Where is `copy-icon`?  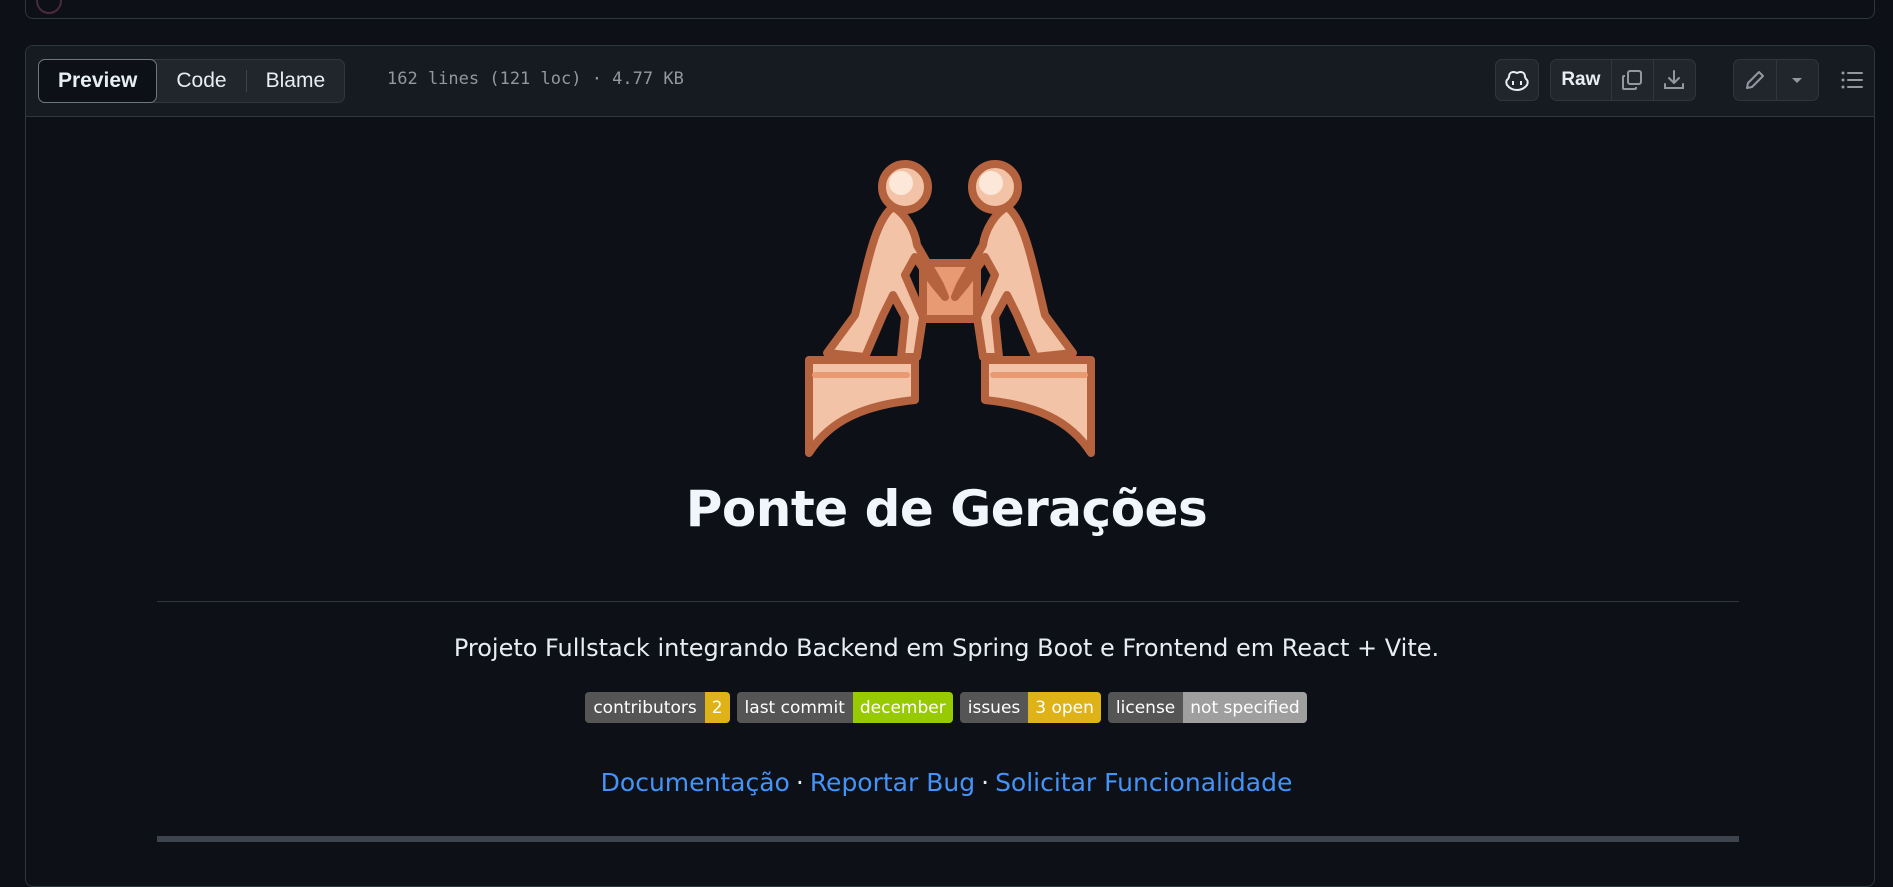
copy-icon is located at coordinates (1632, 80).